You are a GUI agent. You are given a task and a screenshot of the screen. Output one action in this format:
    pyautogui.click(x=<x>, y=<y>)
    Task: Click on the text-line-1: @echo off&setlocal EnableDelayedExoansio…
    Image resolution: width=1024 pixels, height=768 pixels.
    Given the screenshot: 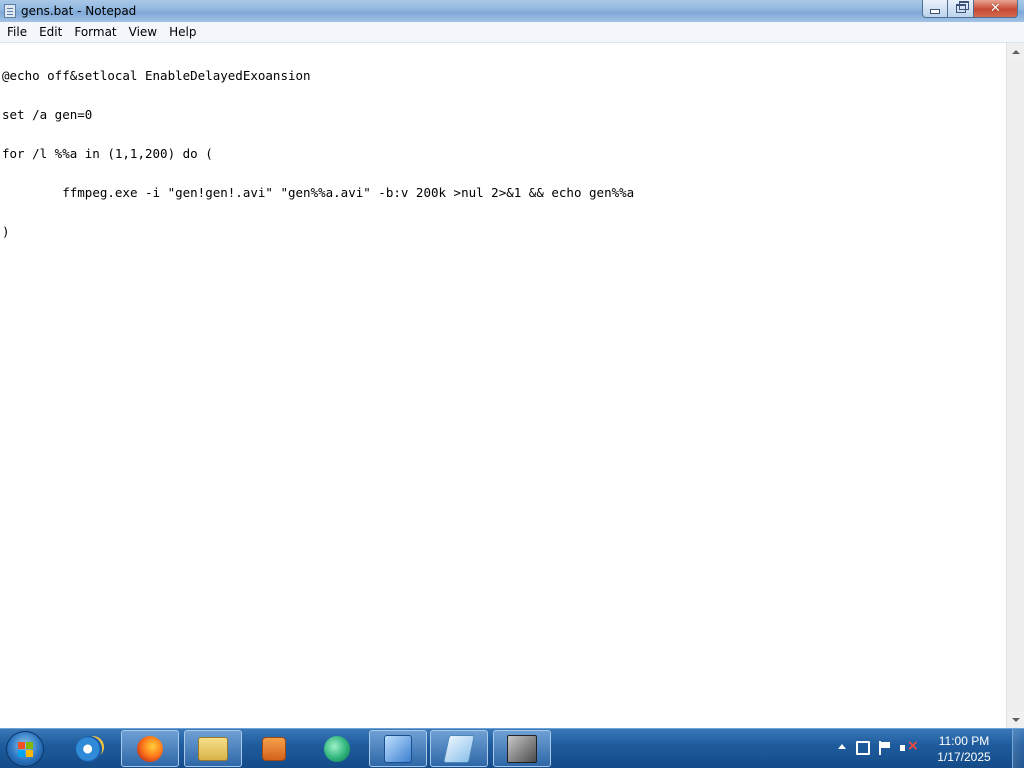 What is the action you would take?
    pyautogui.click(x=156, y=75)
    